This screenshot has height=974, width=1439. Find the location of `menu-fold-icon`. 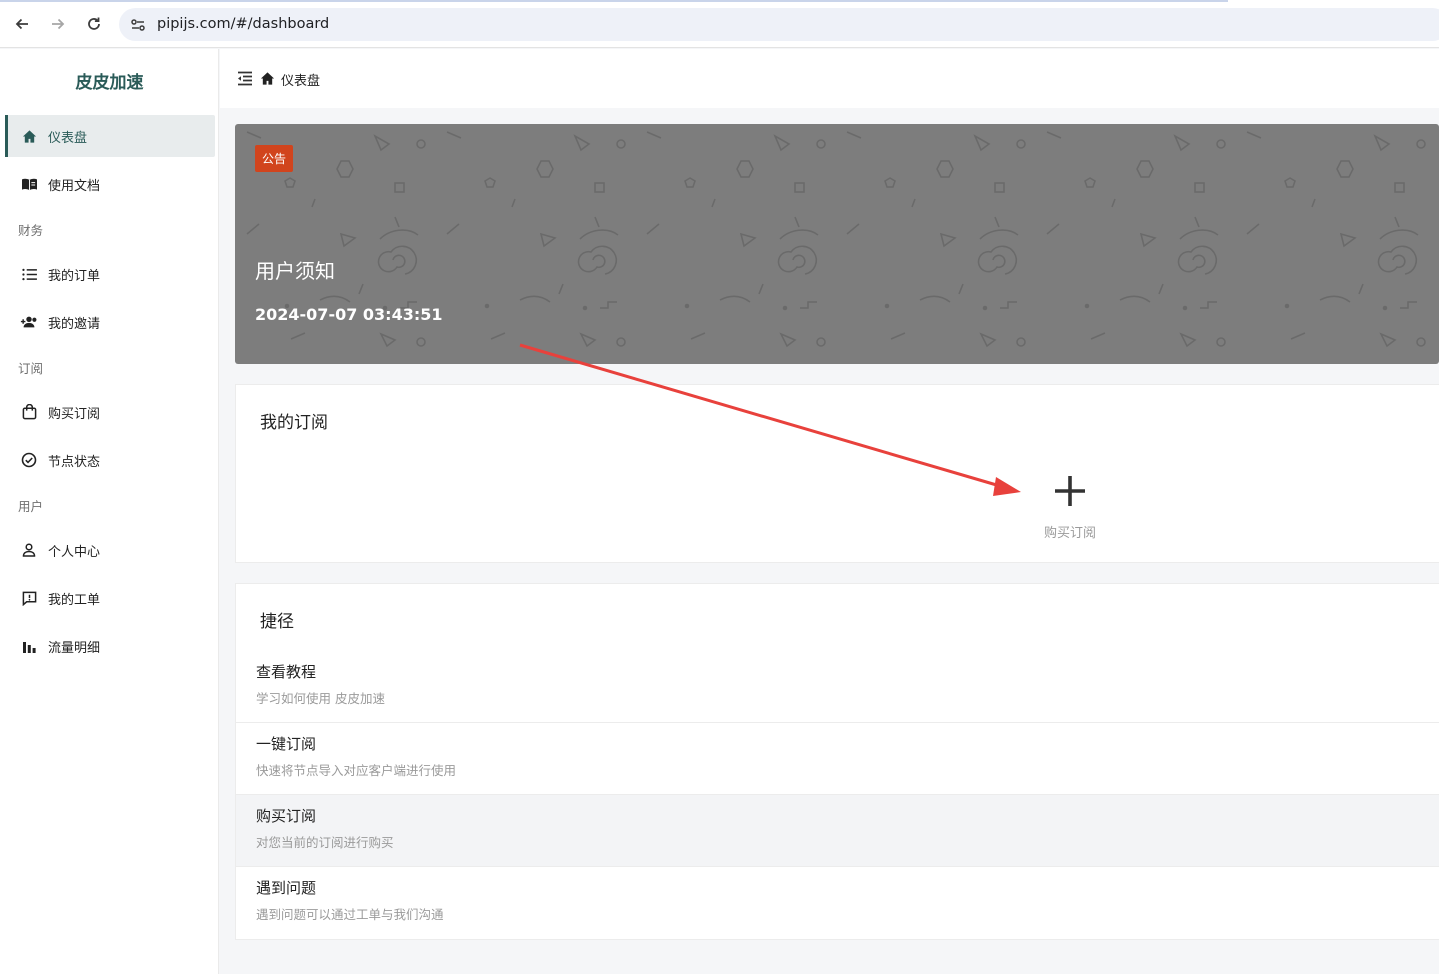

menu-fold-icon is located at coordinates (245, 79).